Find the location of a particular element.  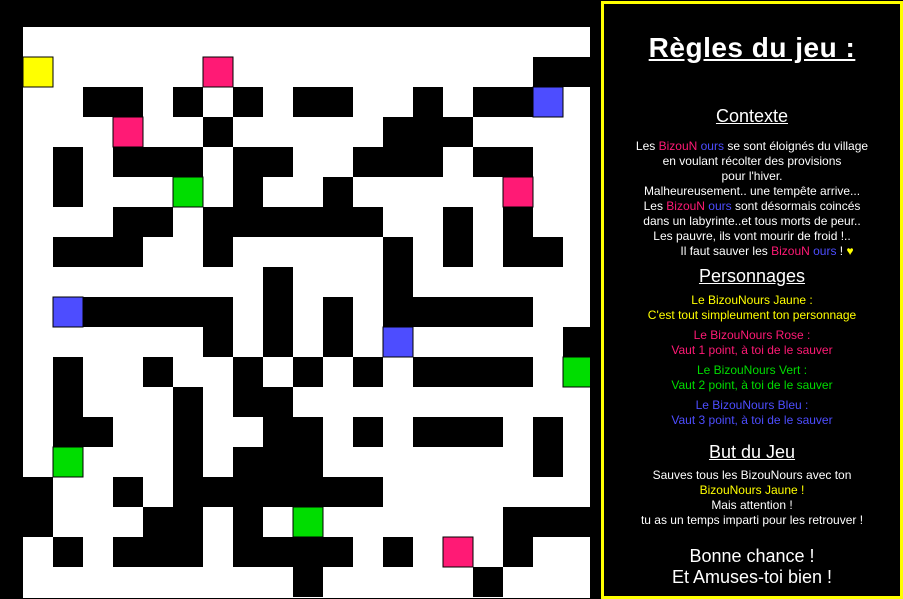

context-line: Les BizouN ours sont désormais coincés is located at coordinates (752, 206).